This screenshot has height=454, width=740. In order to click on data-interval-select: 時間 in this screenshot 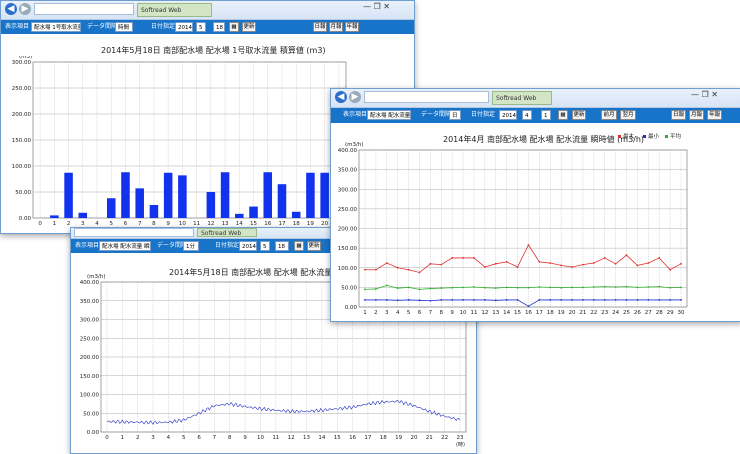, I will do `click(124, 27)`.